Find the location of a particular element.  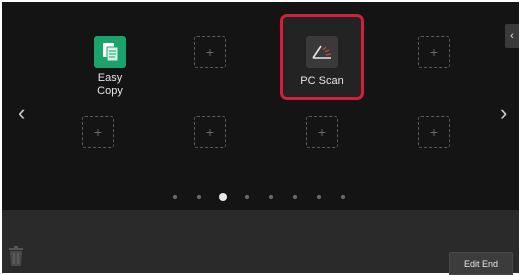

side-panel-toggle: ‹ is located at coordinates (512, 36).